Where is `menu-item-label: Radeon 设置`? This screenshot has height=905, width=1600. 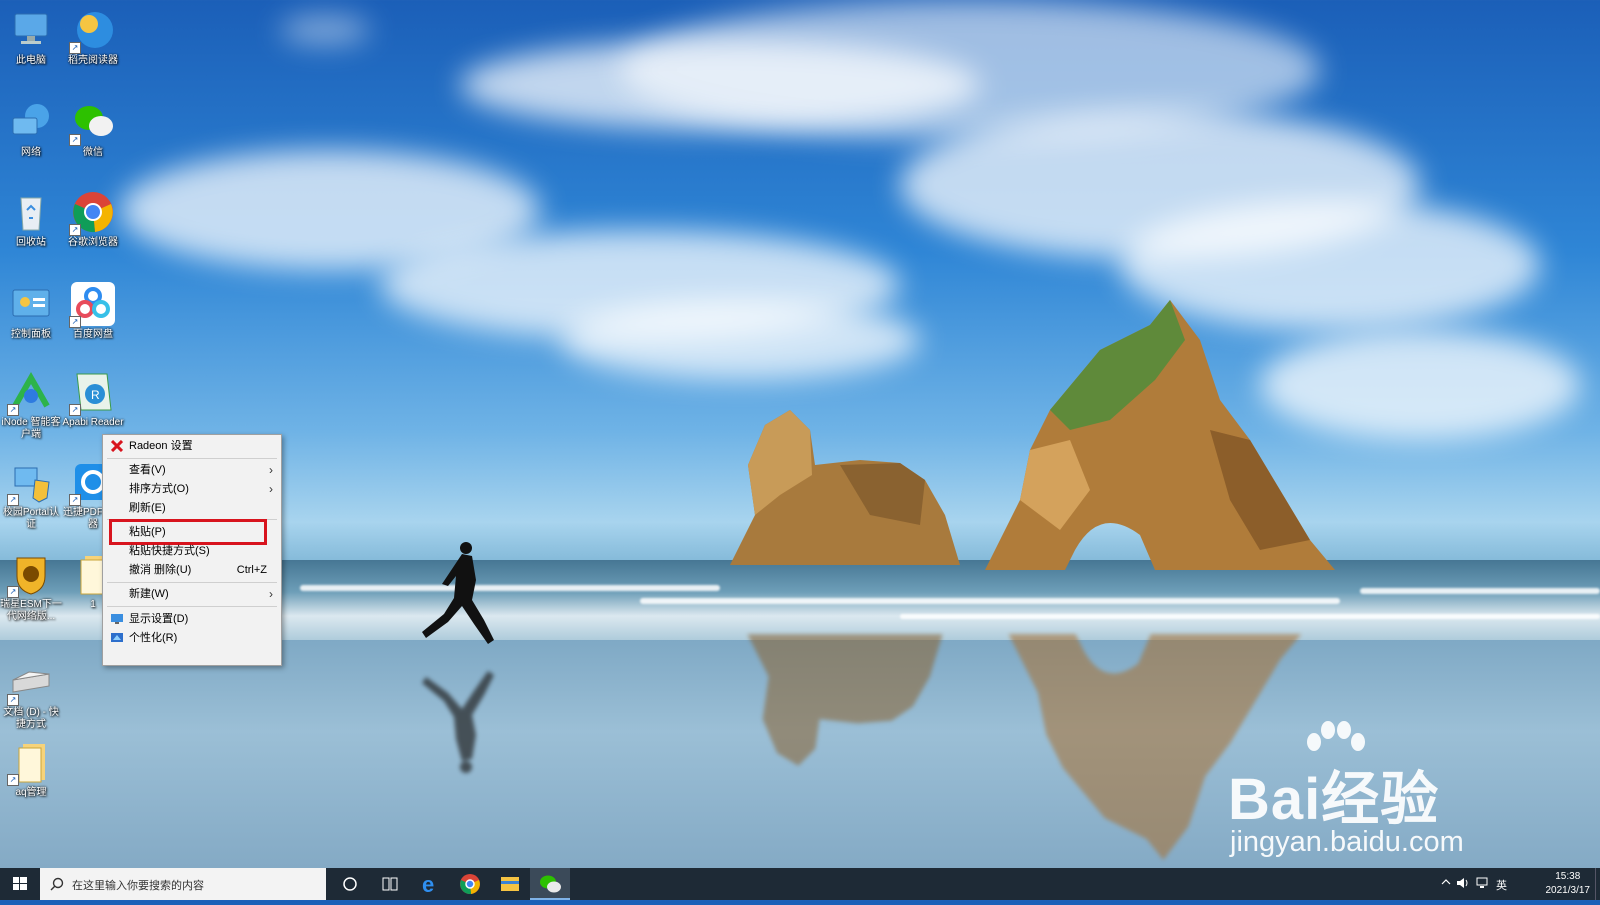 menu-item-label: Radeon 设置 is located at coordinates (161, 446).